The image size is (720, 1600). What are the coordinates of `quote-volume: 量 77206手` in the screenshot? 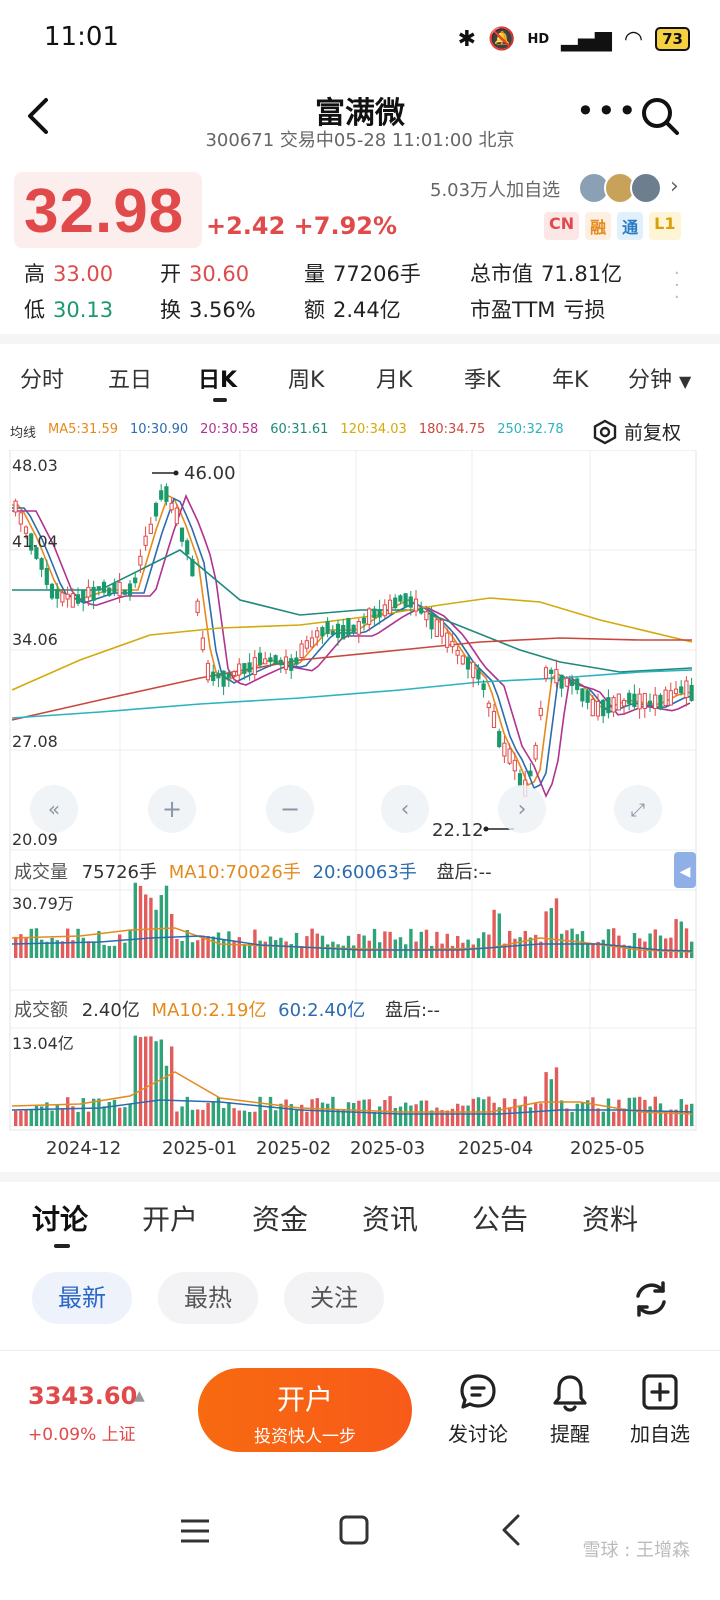 It's located at (362, 273).